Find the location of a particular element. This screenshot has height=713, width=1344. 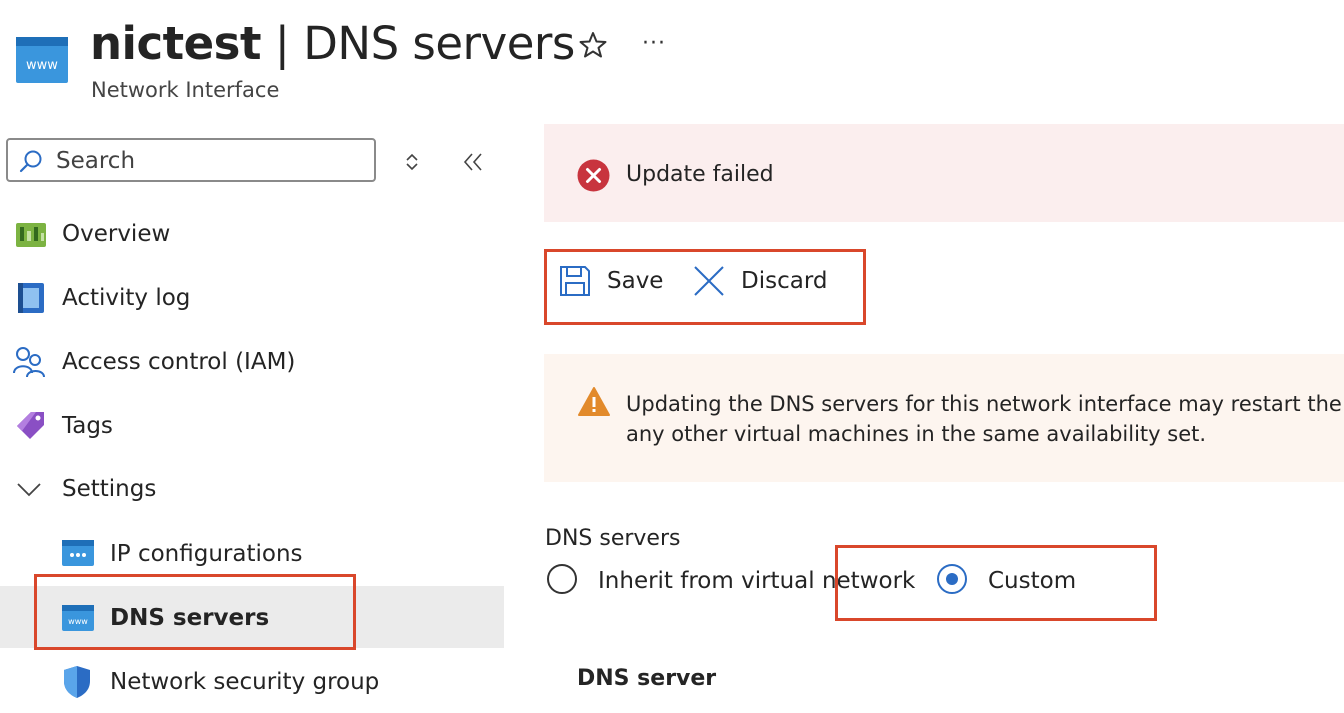

network-interface-icon: www is located at coordinates (42, 60).